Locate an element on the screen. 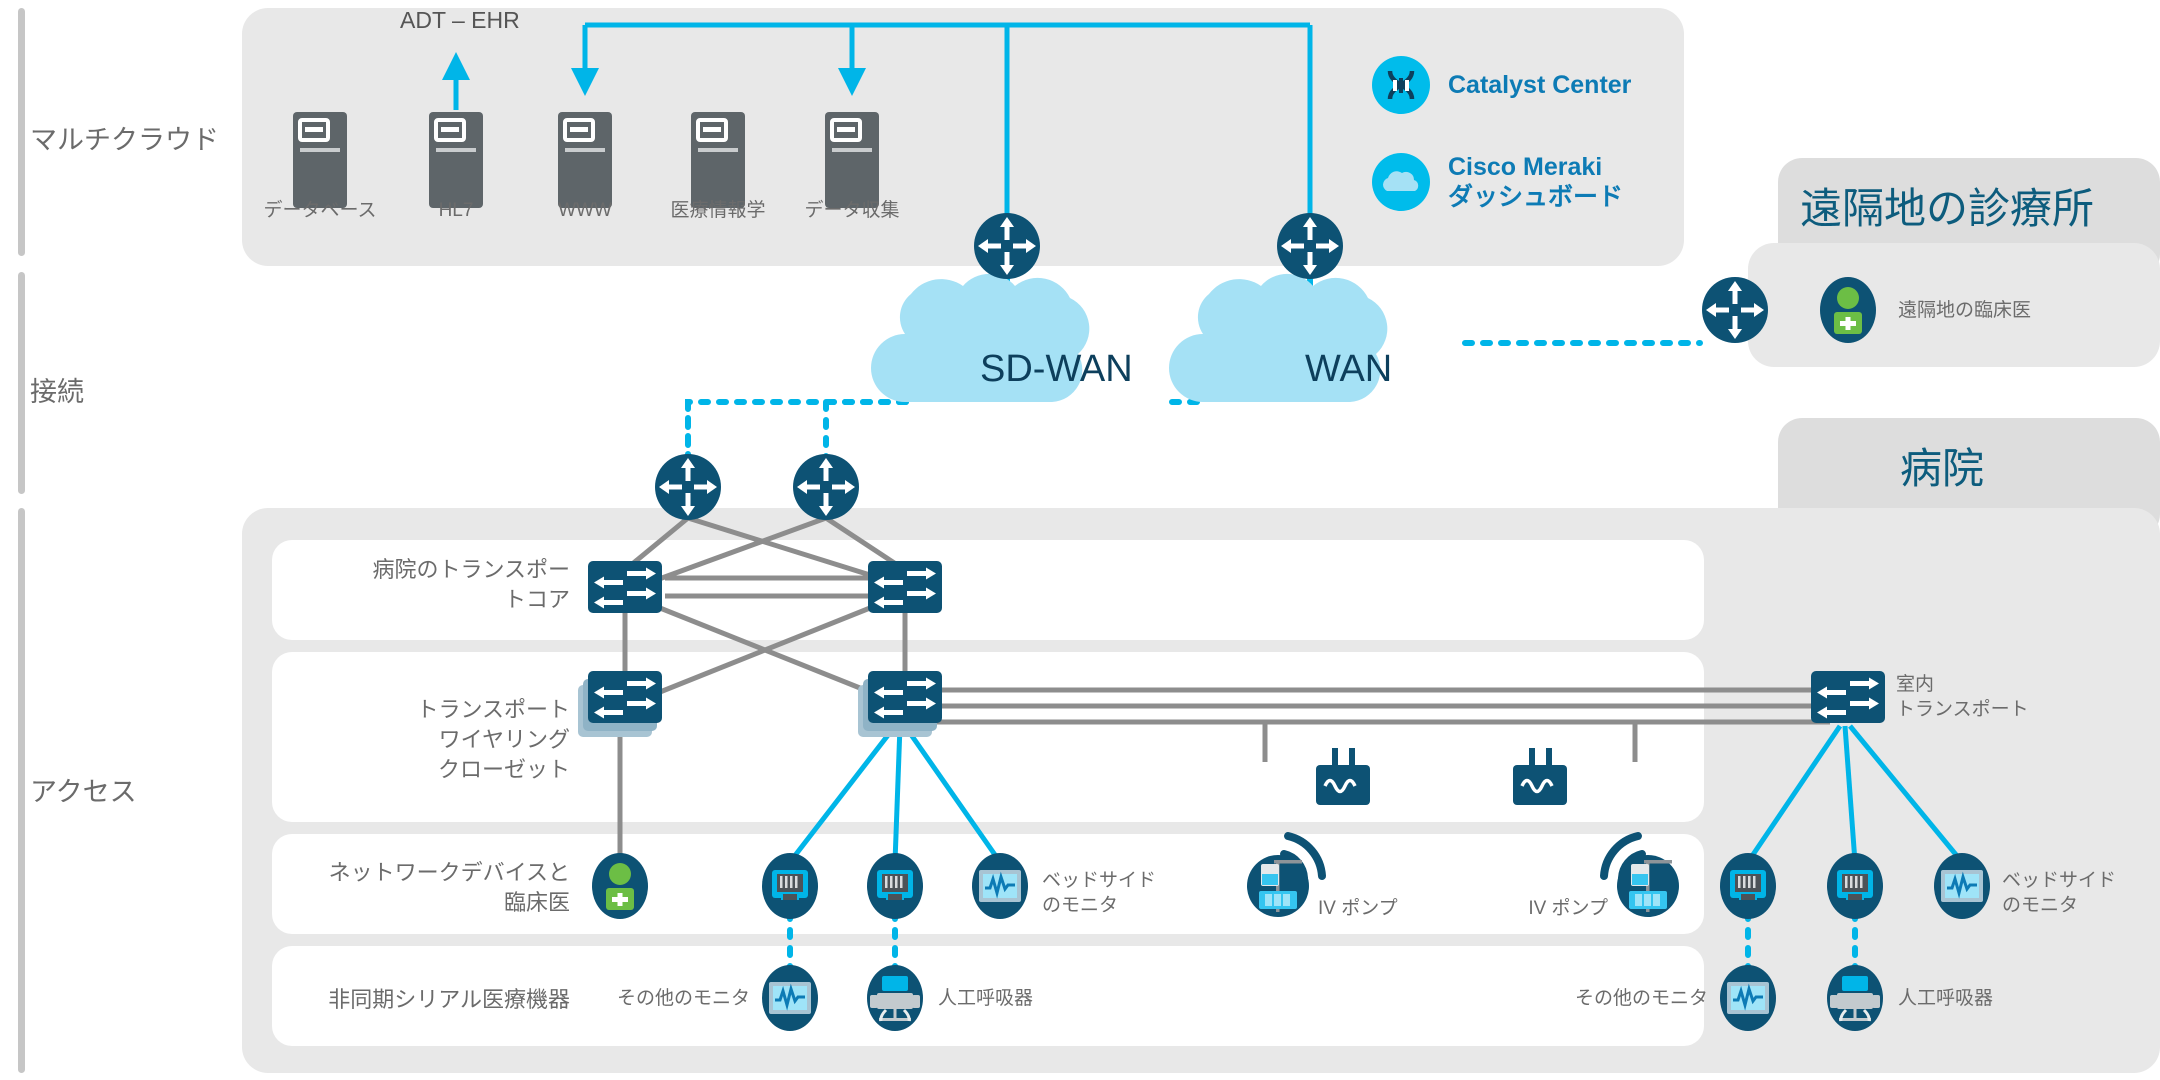 The height and width of the screenshot is (1080, 2160). ventilator-left is located at coordinates (895, 998).